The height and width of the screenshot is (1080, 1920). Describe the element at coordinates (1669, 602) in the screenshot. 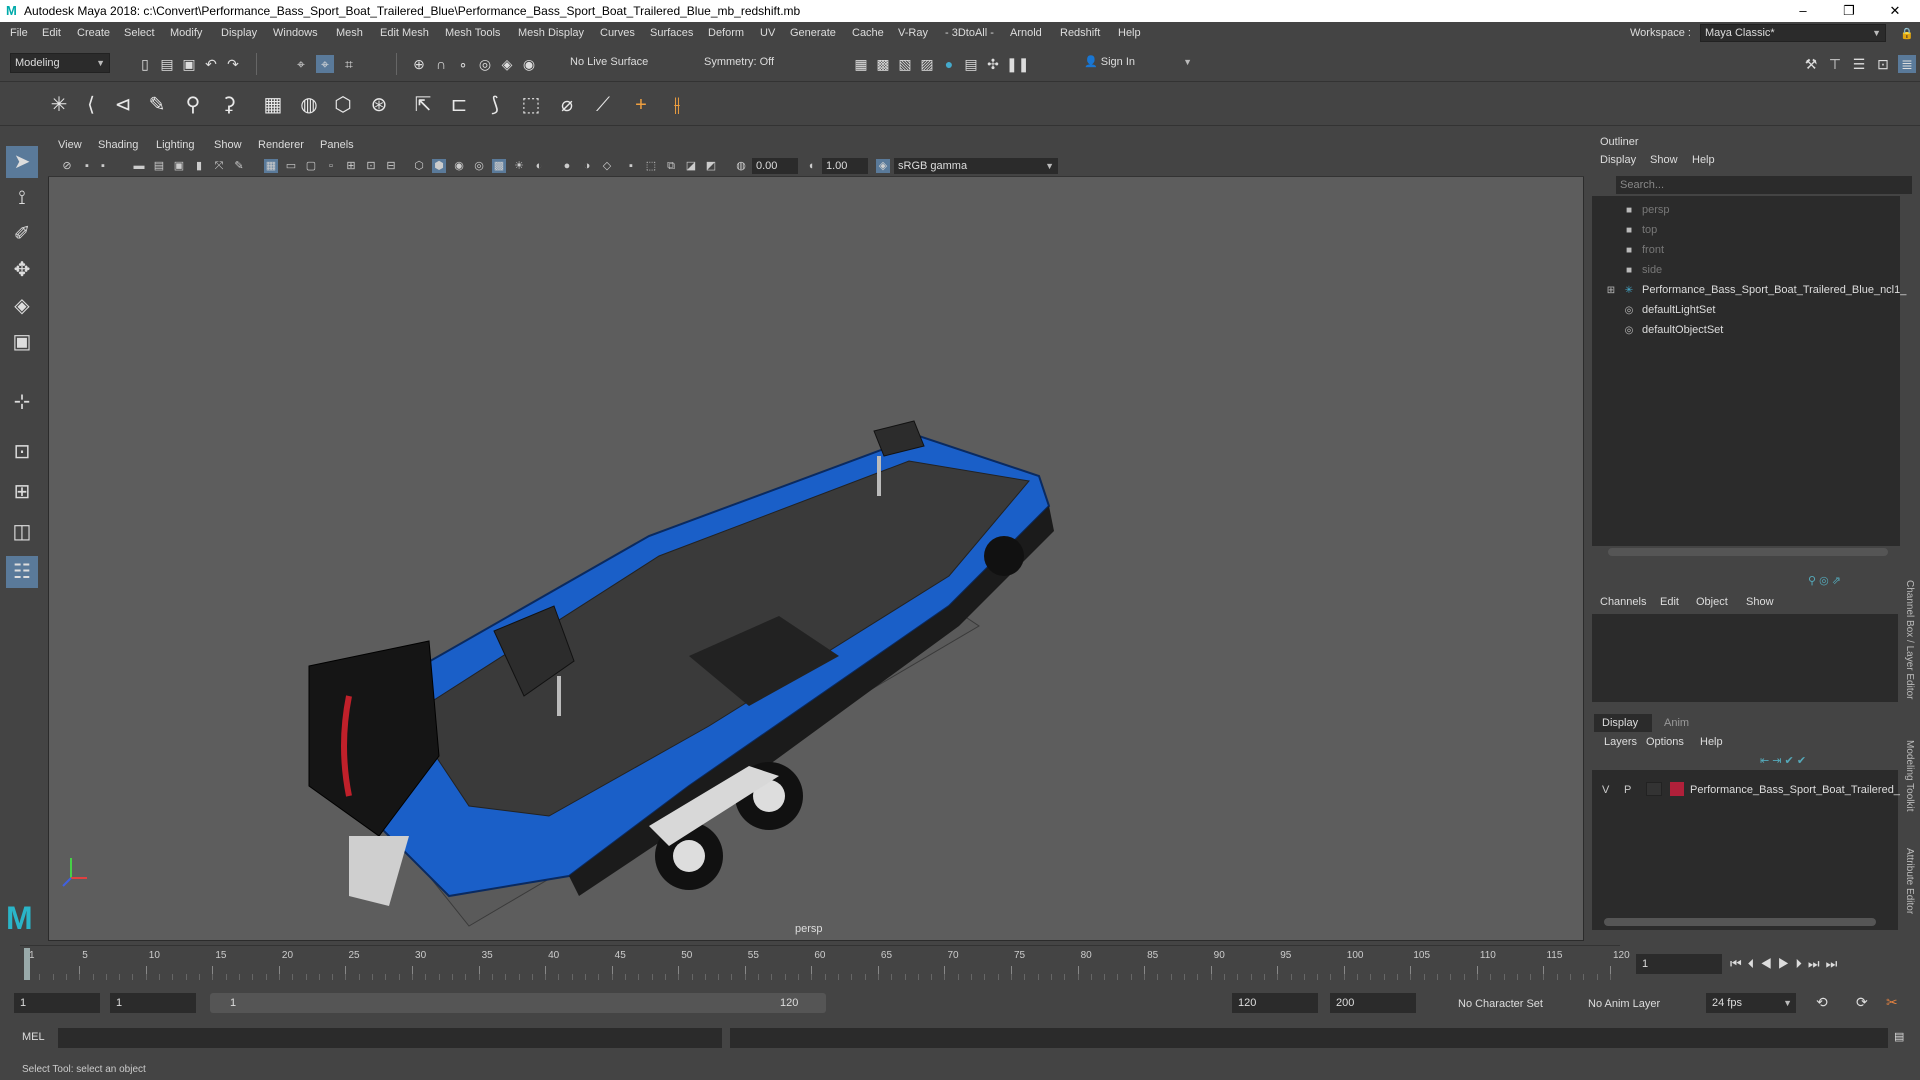

I see `channels-menu-edit: Edit` at that location.